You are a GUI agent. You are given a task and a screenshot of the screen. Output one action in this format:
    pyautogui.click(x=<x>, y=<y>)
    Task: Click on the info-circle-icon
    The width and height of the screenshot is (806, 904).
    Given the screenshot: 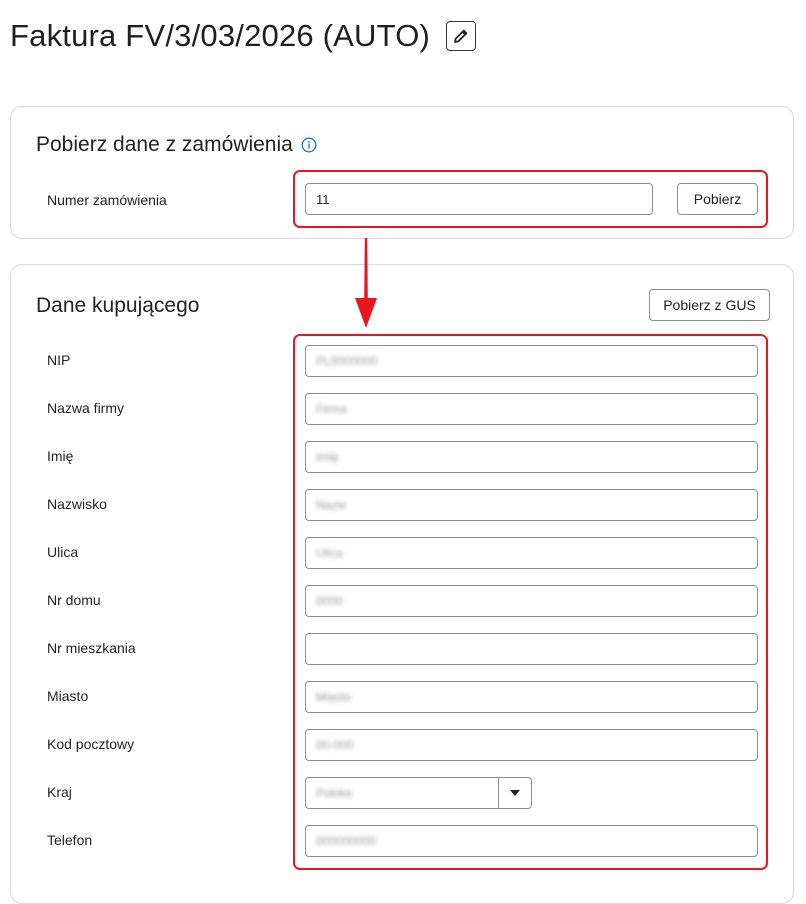 What is the action you would take?
    pyautogui.click(x=309, y=145)
    